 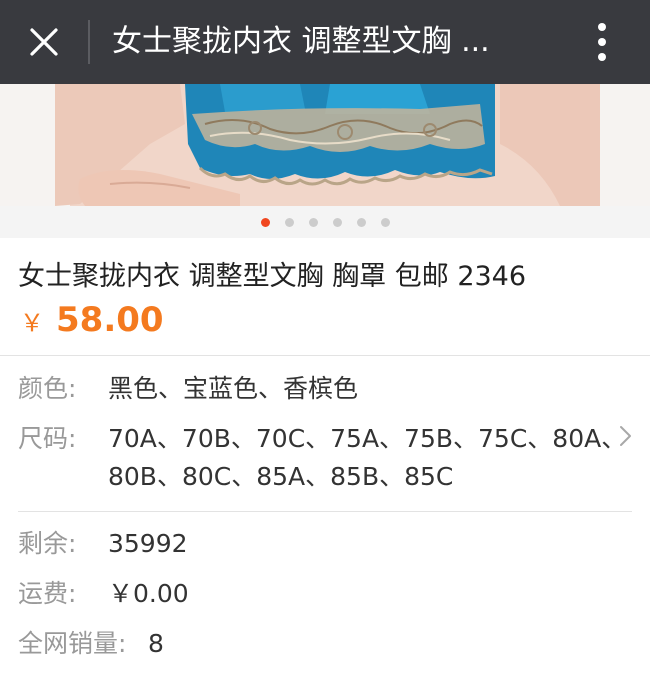 What do you see at coordinates (626, 436) in the screenshot?
I see `chevron-right-icon` at bounding box center [626, 436].